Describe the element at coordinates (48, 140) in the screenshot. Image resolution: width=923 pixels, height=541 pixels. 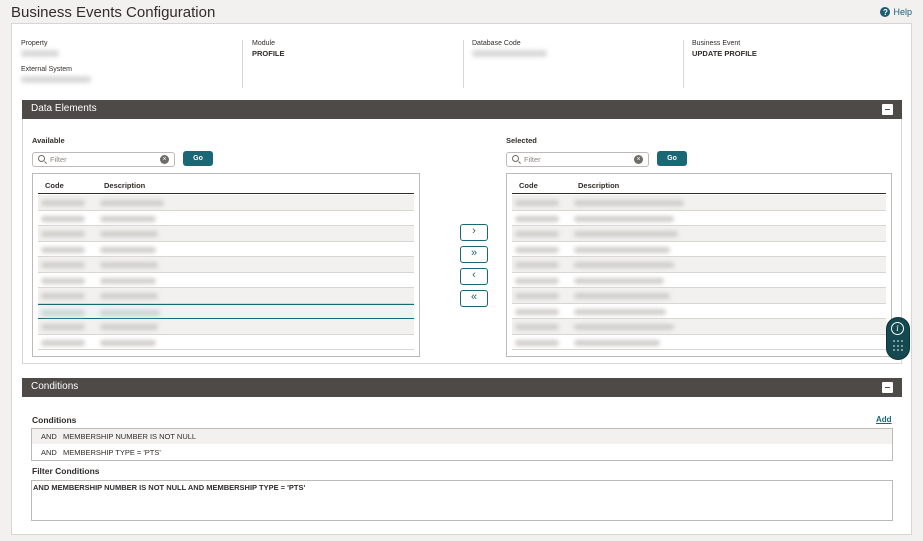
I see `available-label: Available` at that location.